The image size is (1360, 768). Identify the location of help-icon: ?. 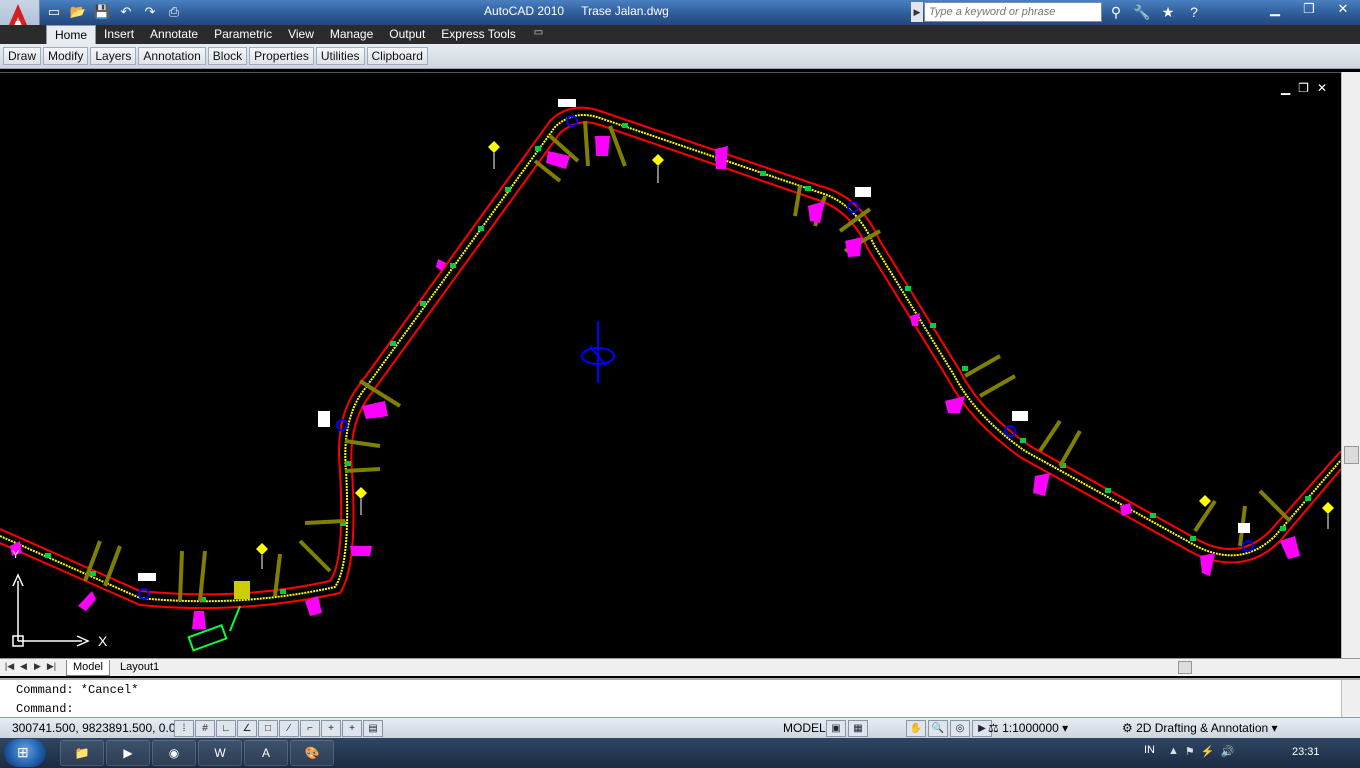
(1194, 12).